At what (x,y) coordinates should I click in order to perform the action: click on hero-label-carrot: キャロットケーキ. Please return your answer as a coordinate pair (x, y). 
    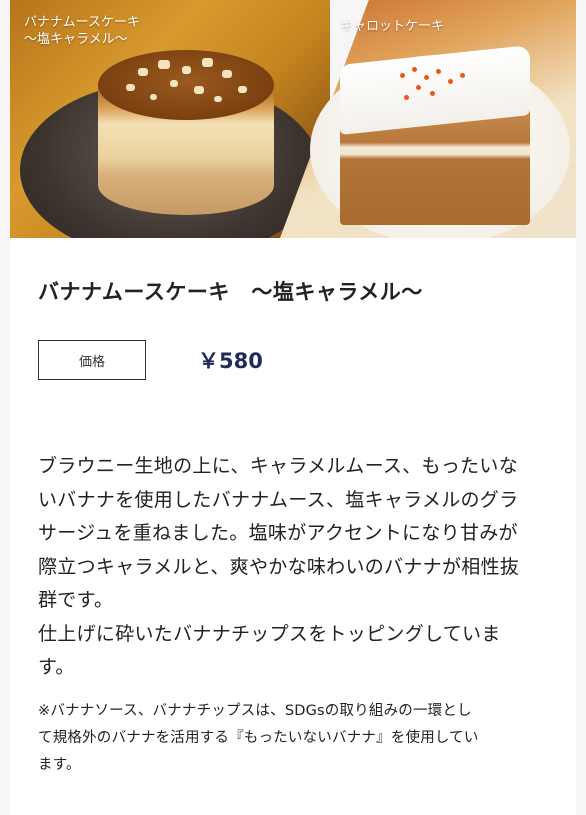
    Looking at the image, I should click on (392, 26).